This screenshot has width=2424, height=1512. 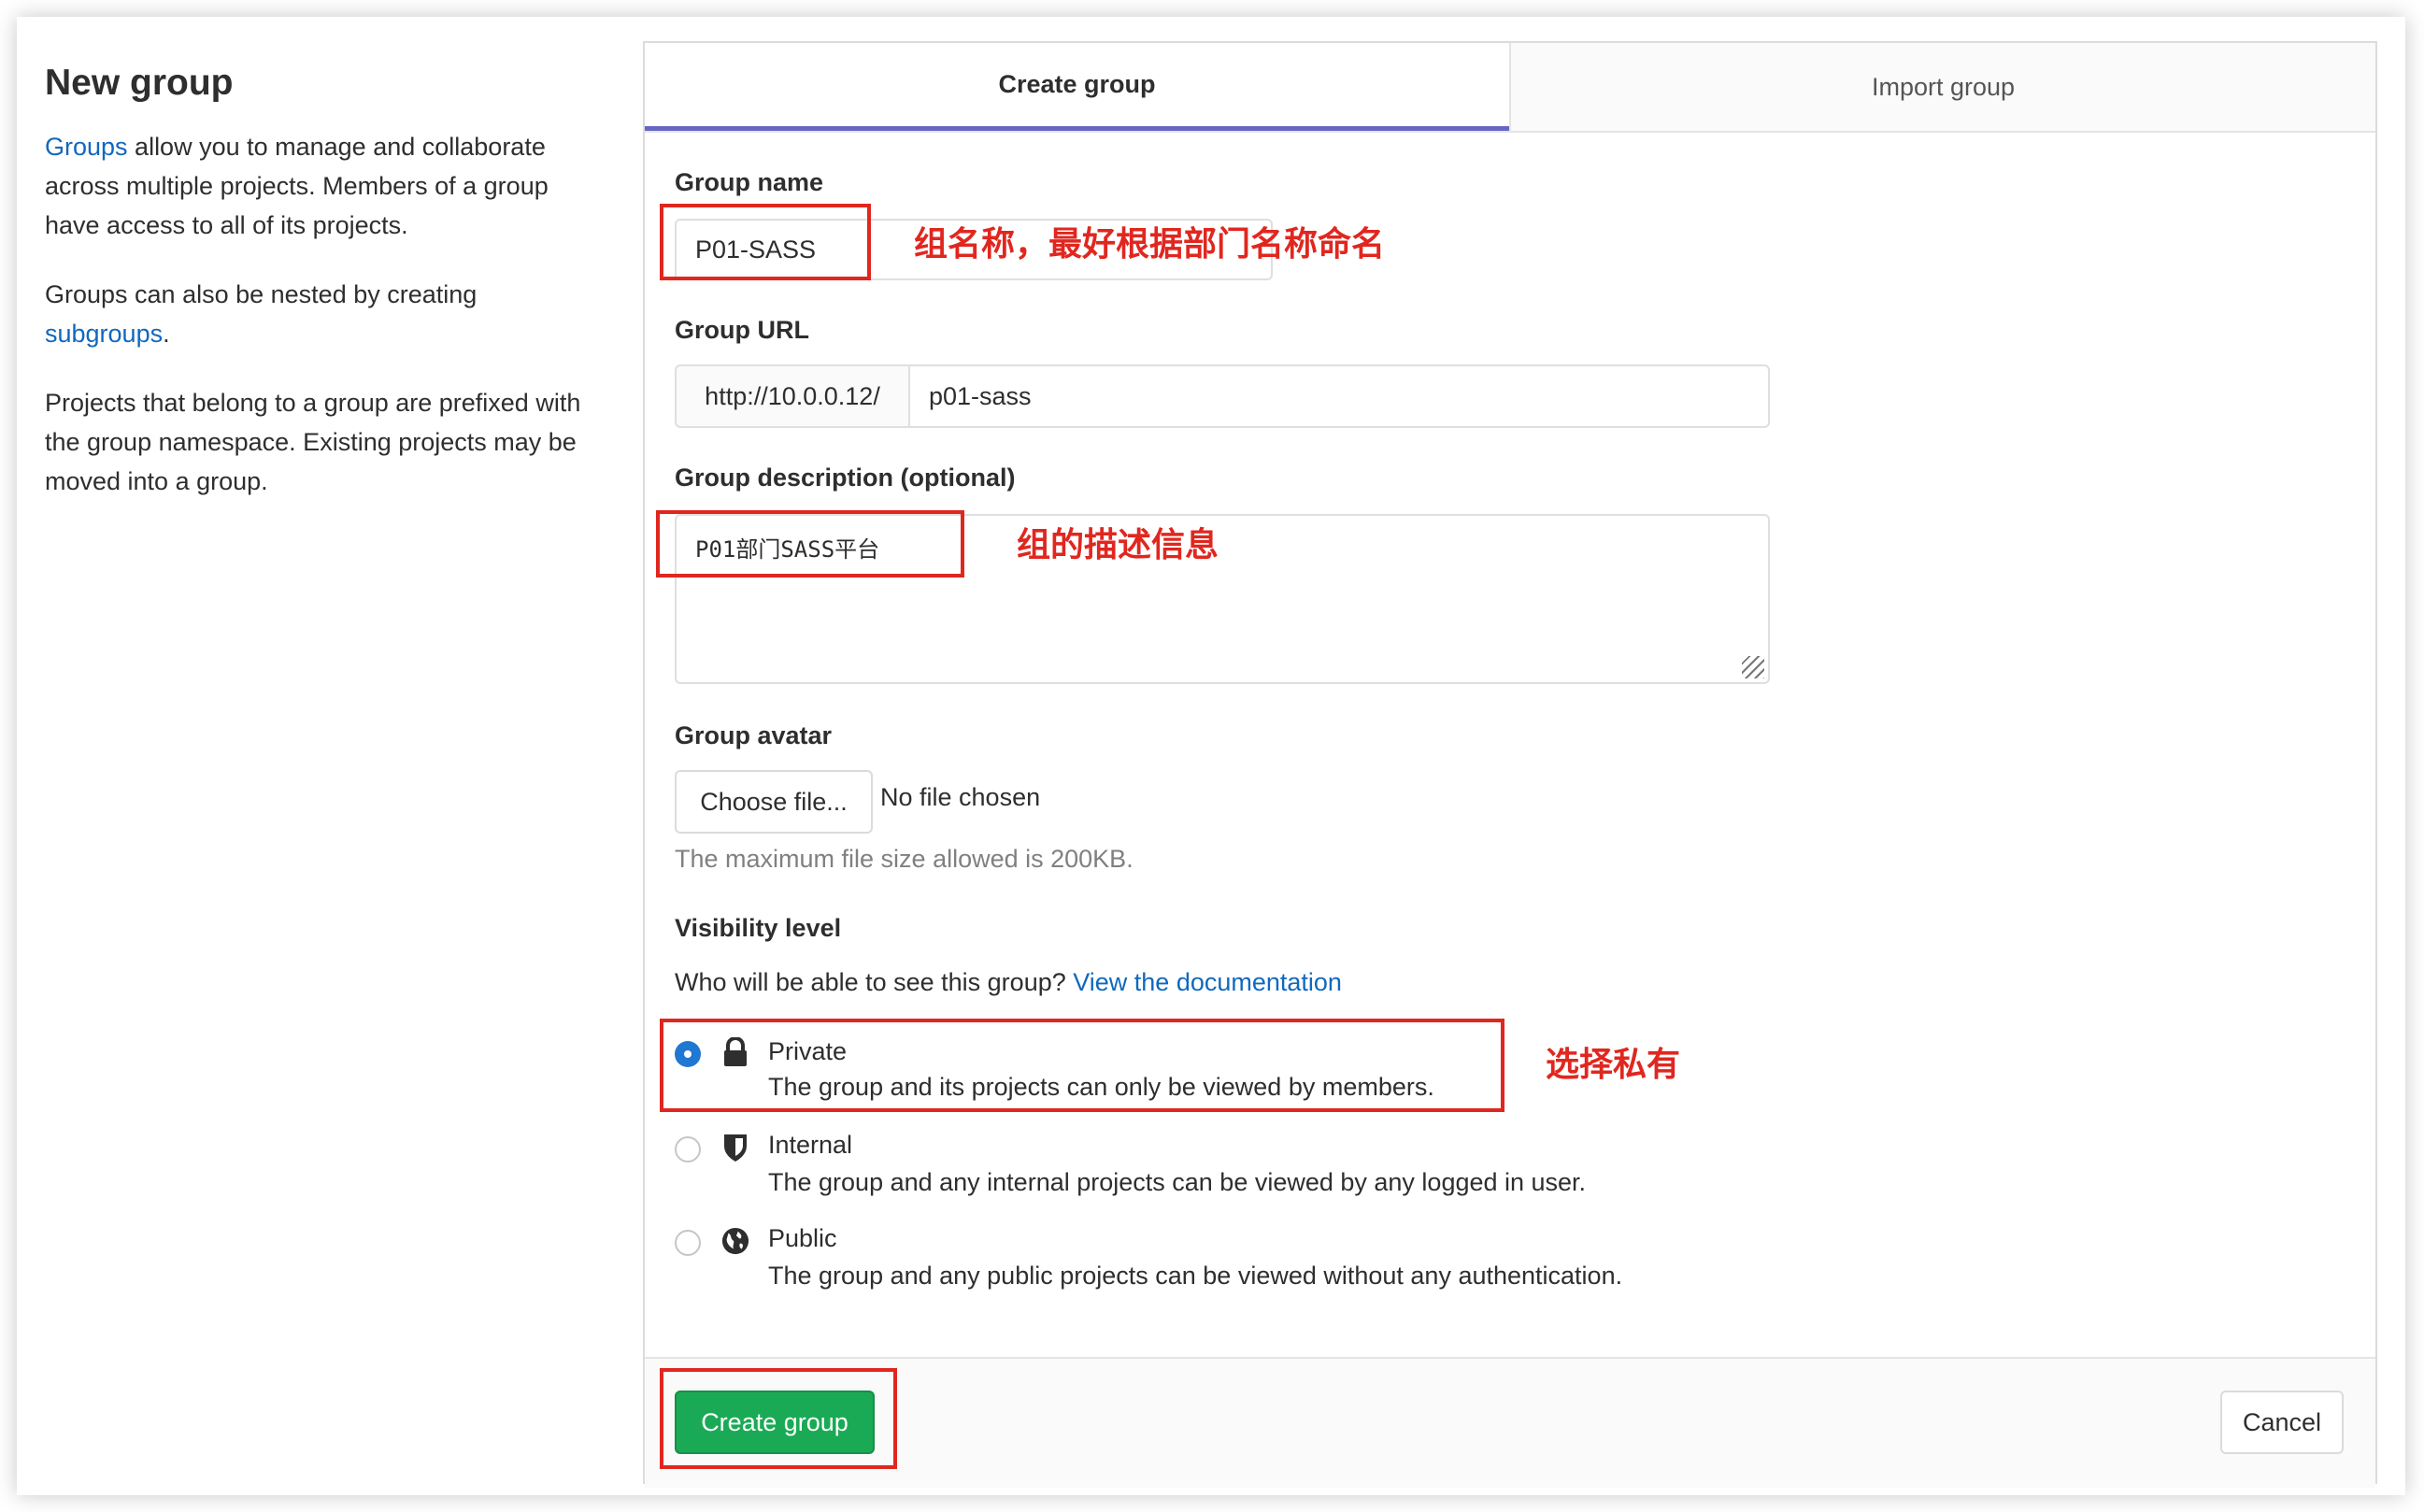 What do you see at coordinates (1339, 396) in the screenshot?
I see `group-url-input: p01-sass` at bounding box center [1339, 396].